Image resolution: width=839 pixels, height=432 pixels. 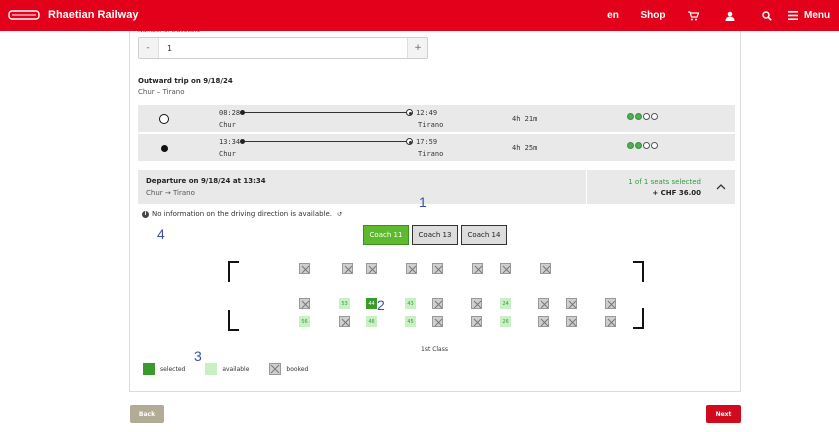 I want to click on train-logo-icon, so click(x=24, y=15).